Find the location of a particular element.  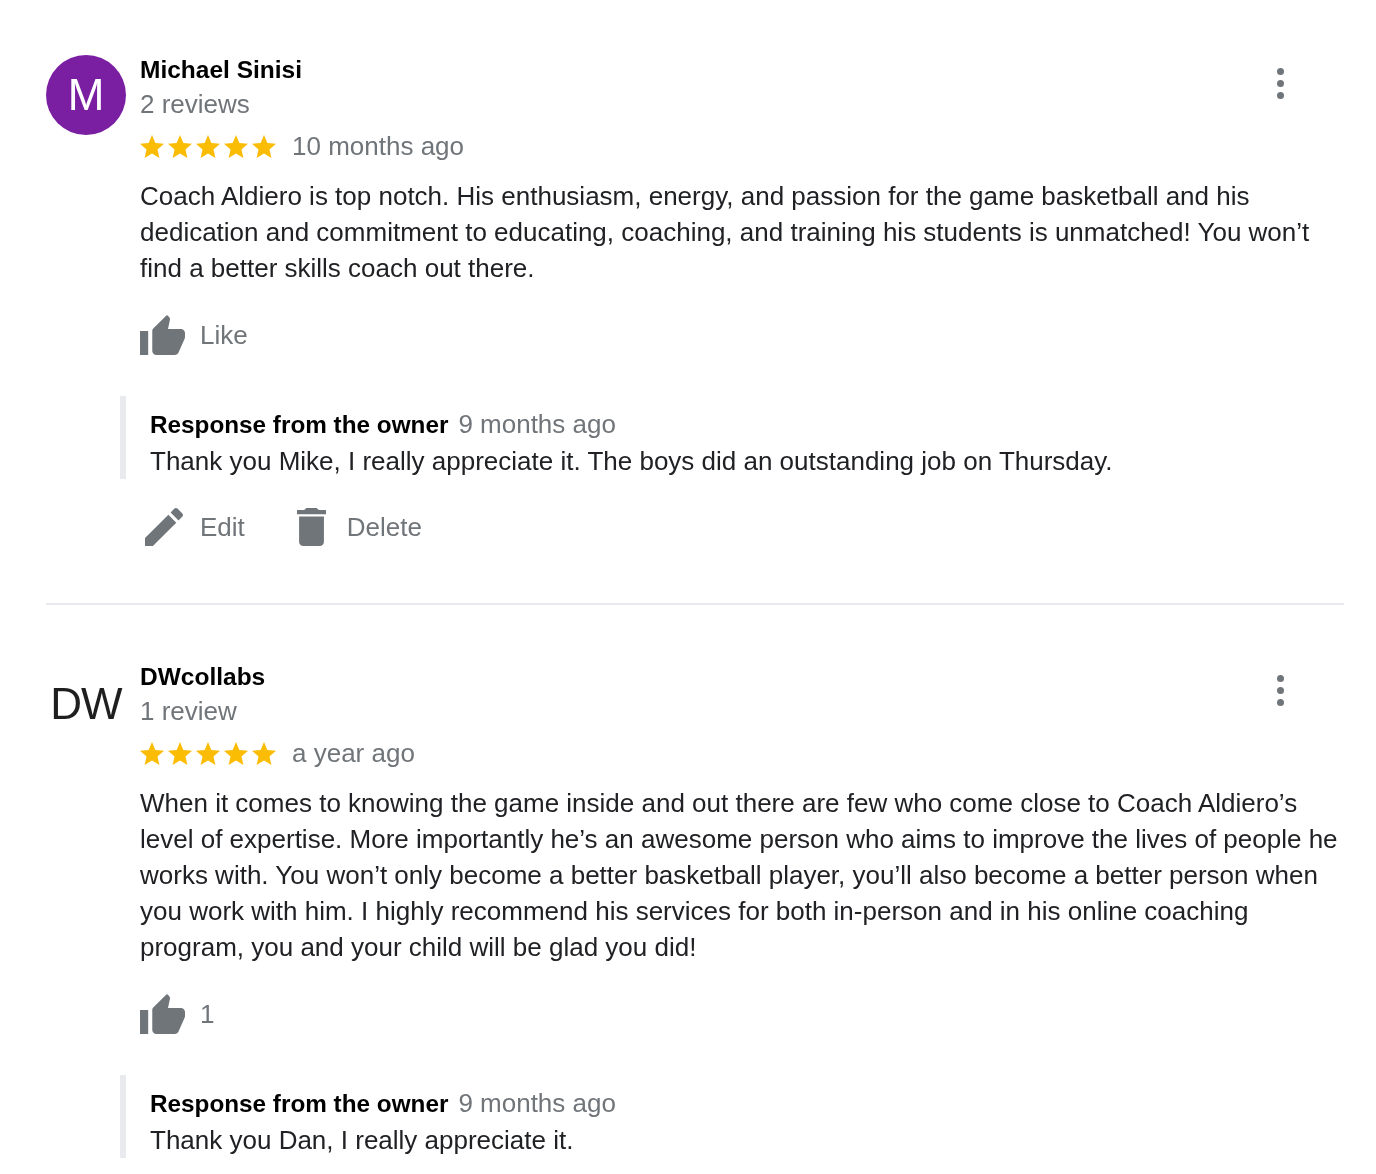

pencil-icon is located at coordinates (164, 527).